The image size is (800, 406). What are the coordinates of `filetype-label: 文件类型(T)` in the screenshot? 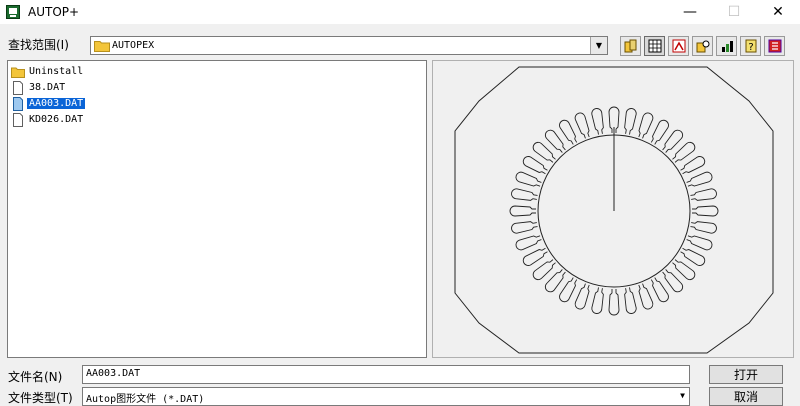 It's located at (40, 398).